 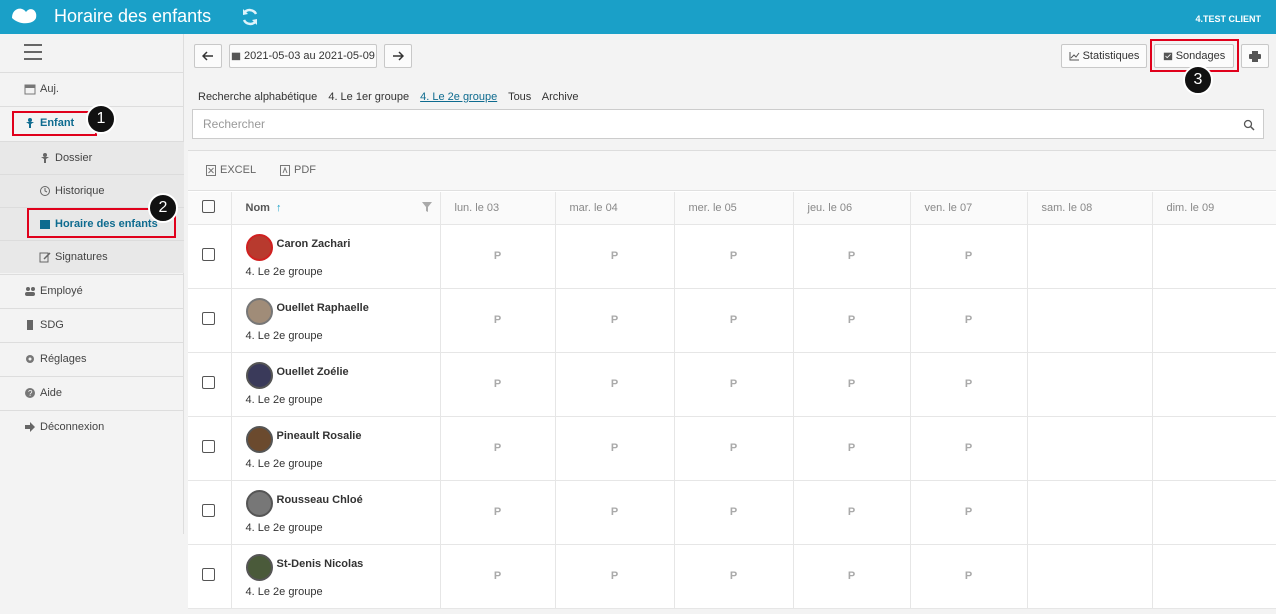 I want to click on filter-icon, so click(x=426, y=207).